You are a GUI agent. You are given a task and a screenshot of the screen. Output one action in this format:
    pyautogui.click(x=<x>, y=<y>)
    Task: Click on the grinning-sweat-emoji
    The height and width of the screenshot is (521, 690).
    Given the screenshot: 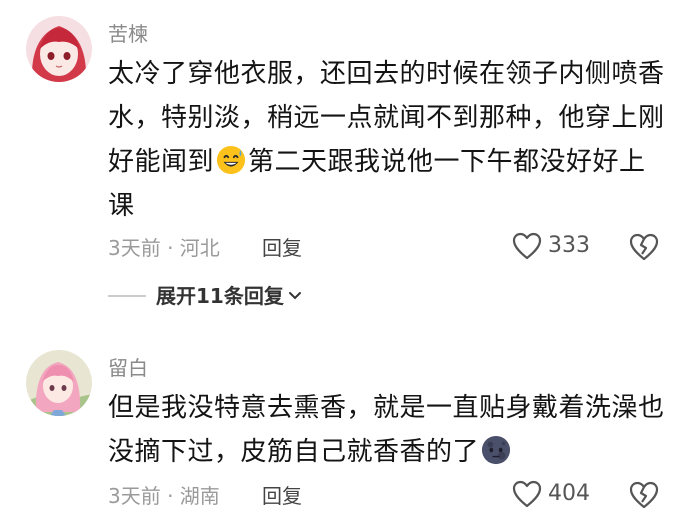 What is the action you would take?
    pyautogui.click(x=231, y=160)
    